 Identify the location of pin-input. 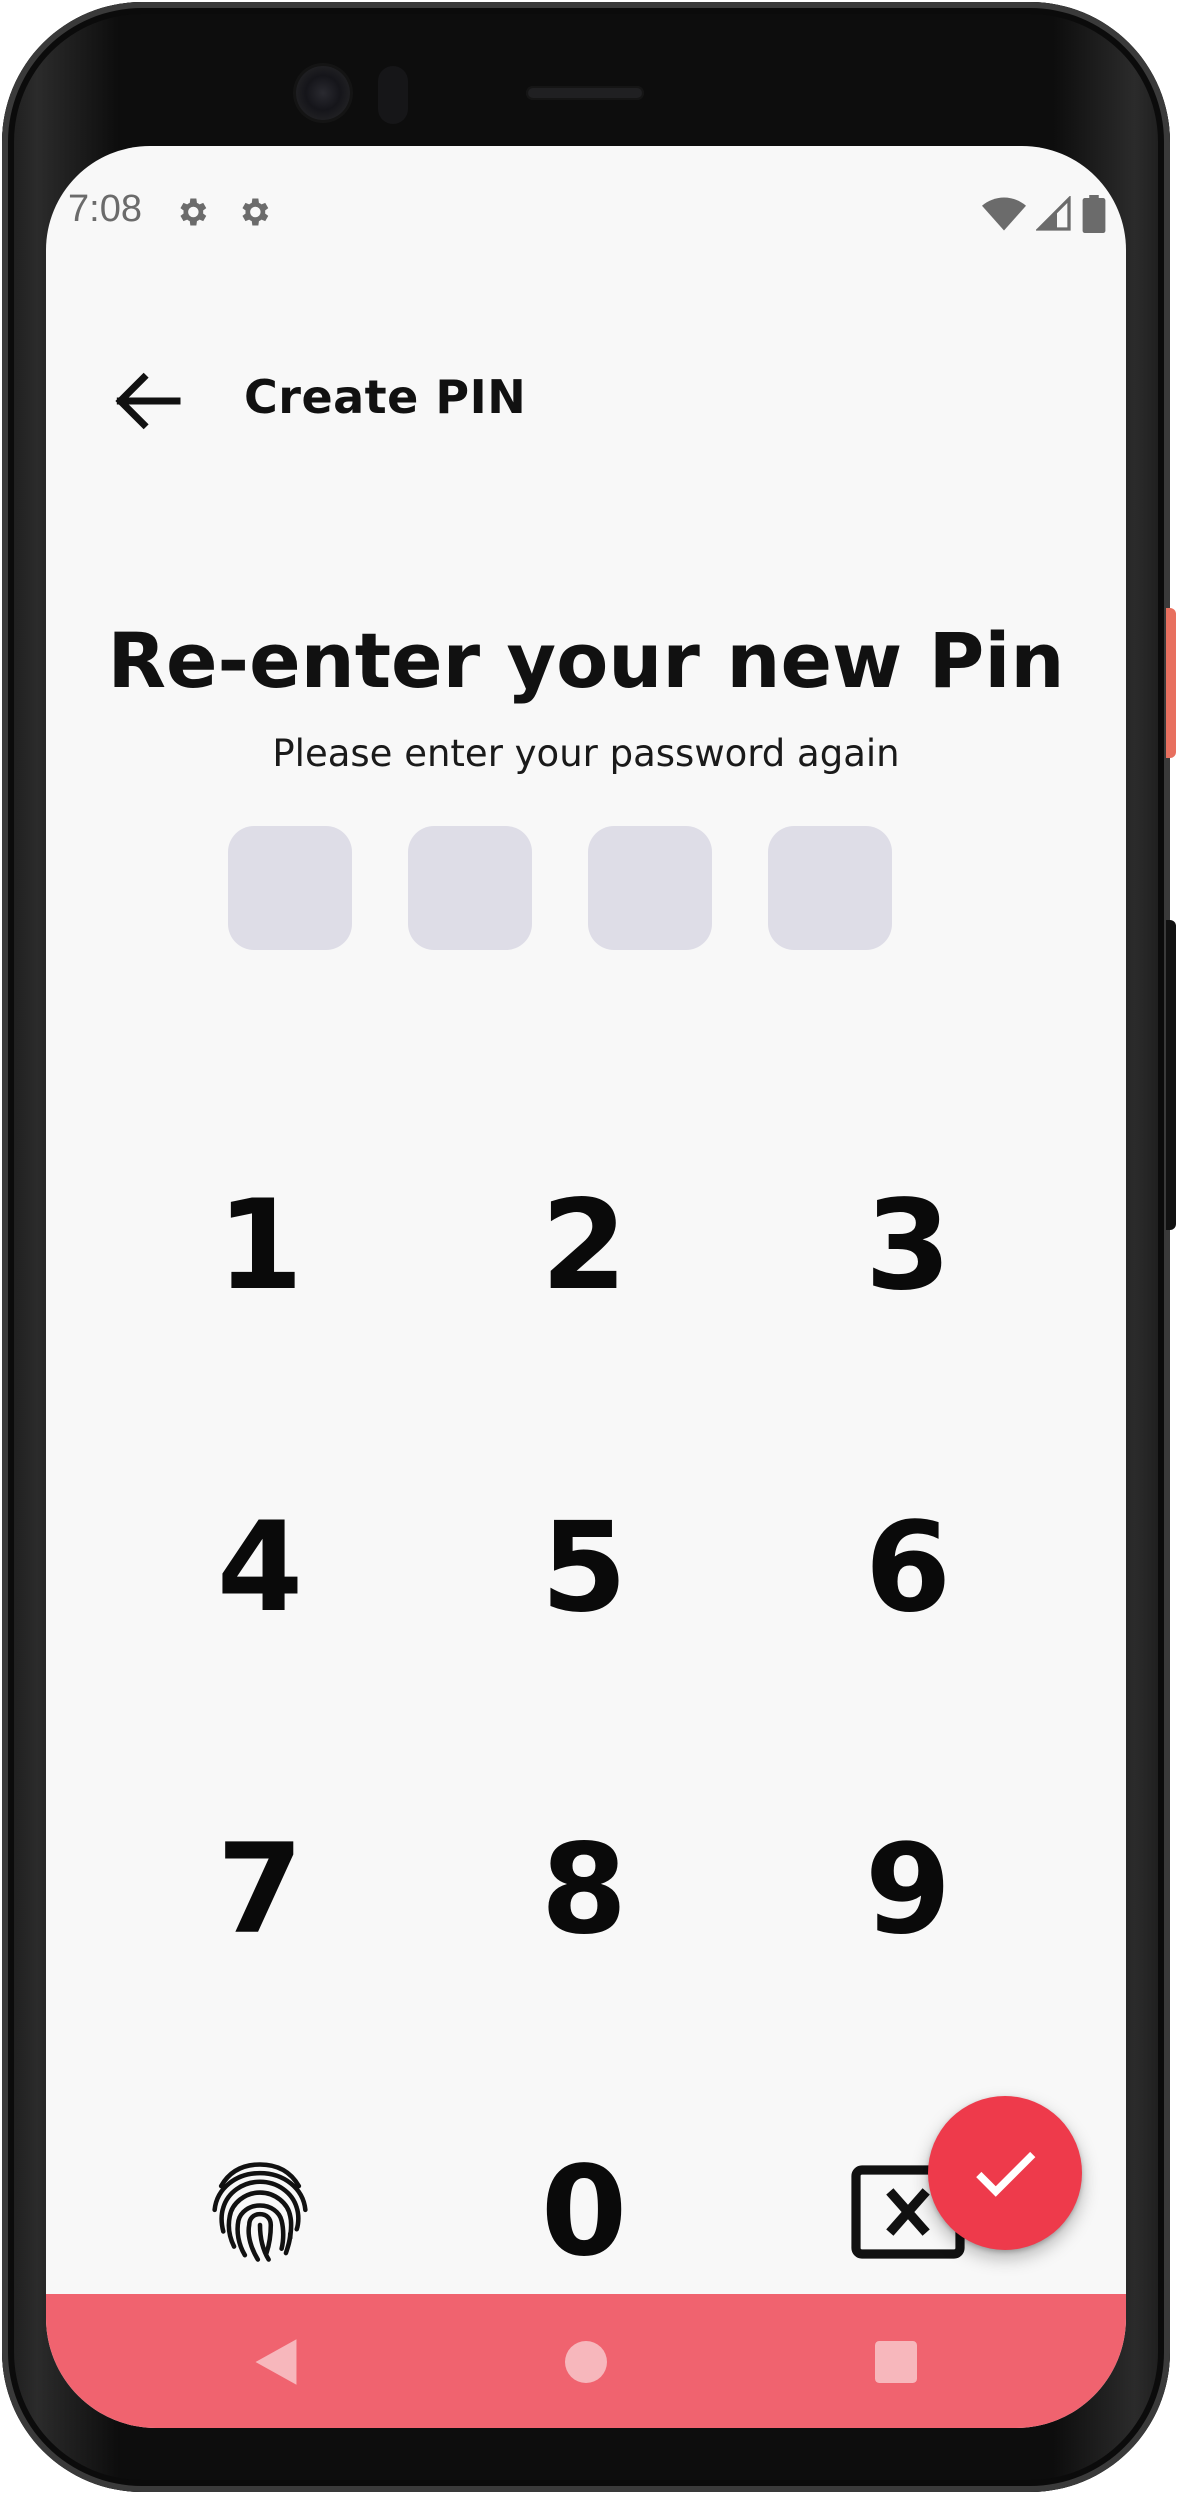
(560, 888).